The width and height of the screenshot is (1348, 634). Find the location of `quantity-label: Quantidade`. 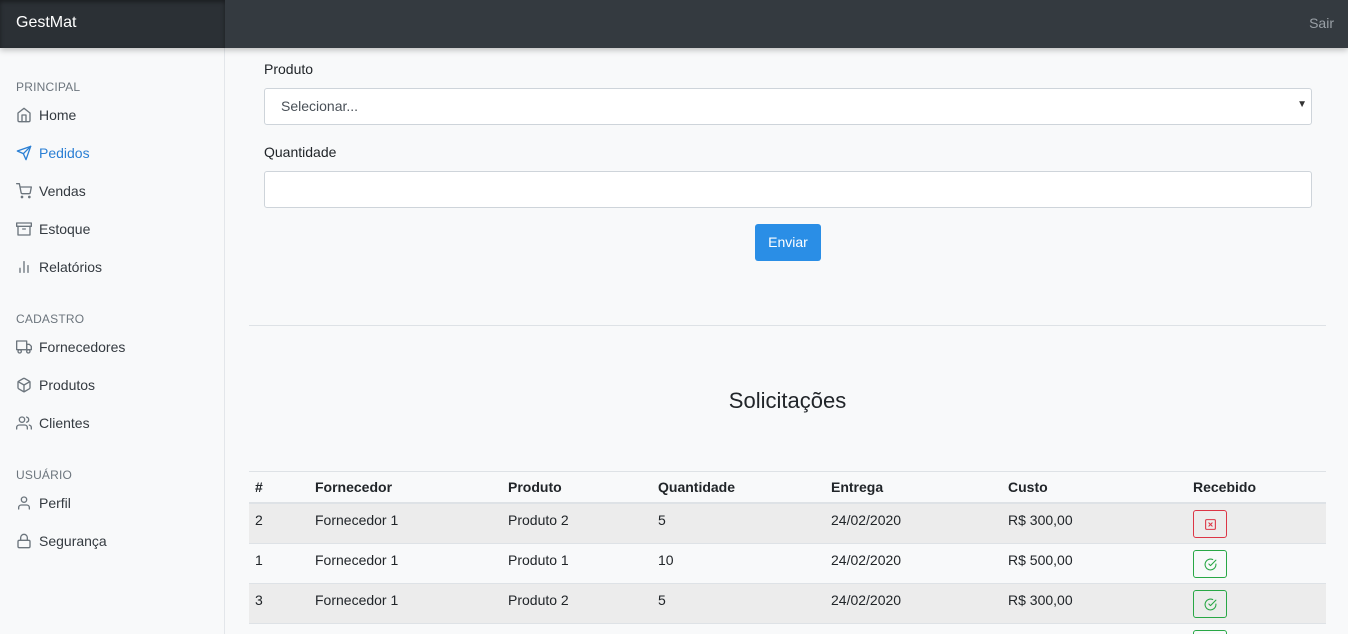

quantity-label: Quantidade is located at coordinates (300, 152).